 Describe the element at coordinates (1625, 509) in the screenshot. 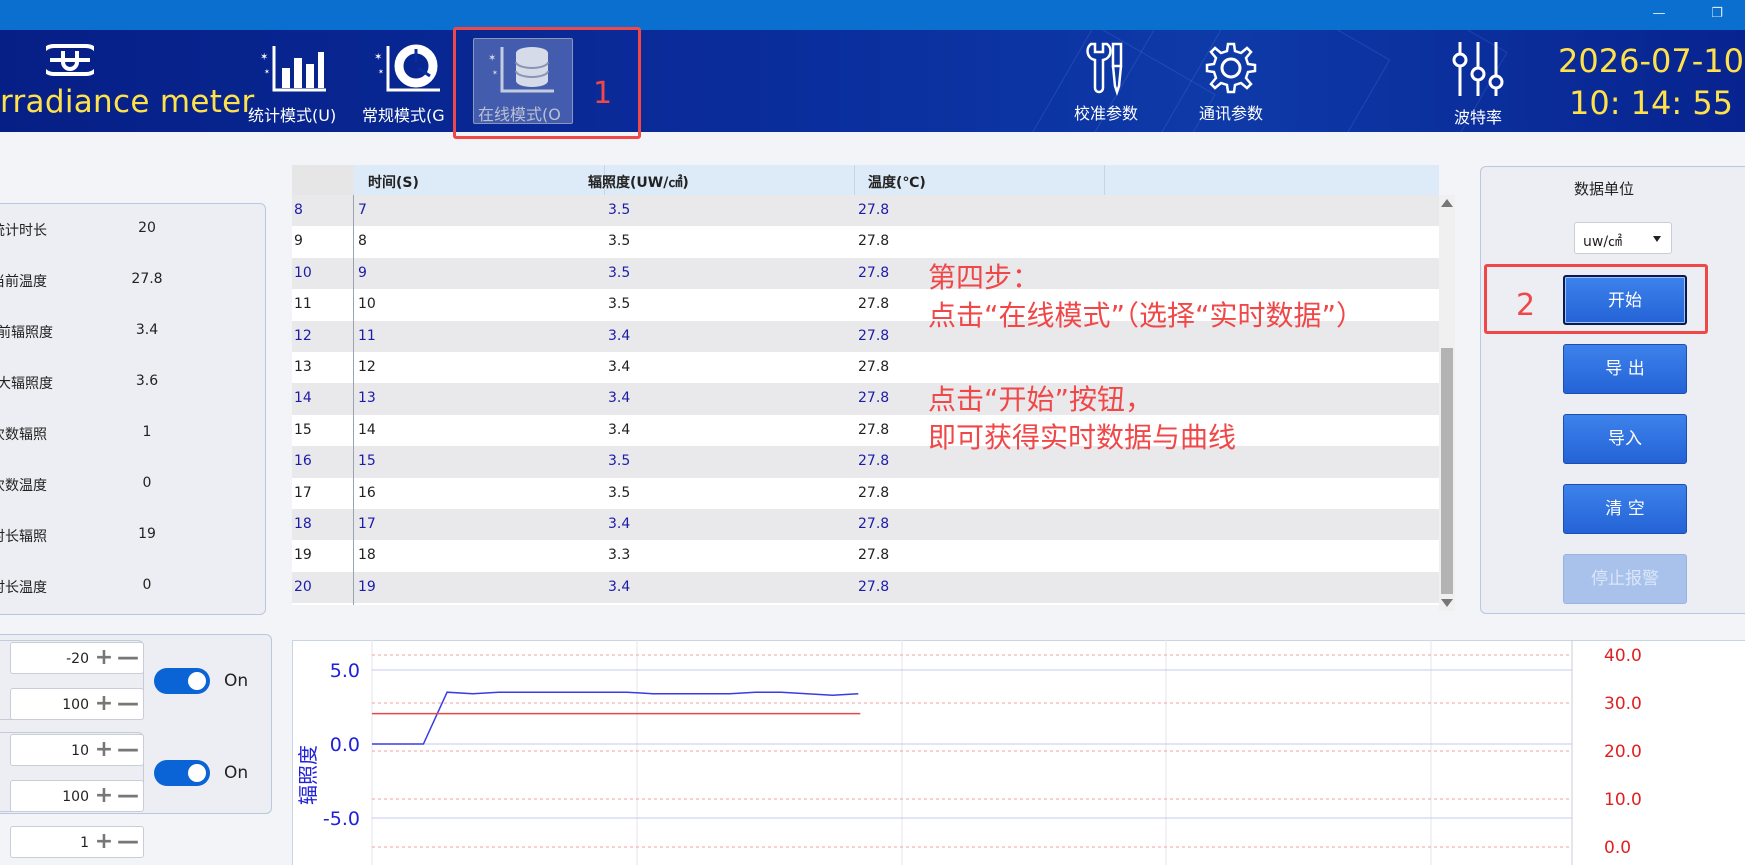

I see `clear-button: 清 空` at that location.